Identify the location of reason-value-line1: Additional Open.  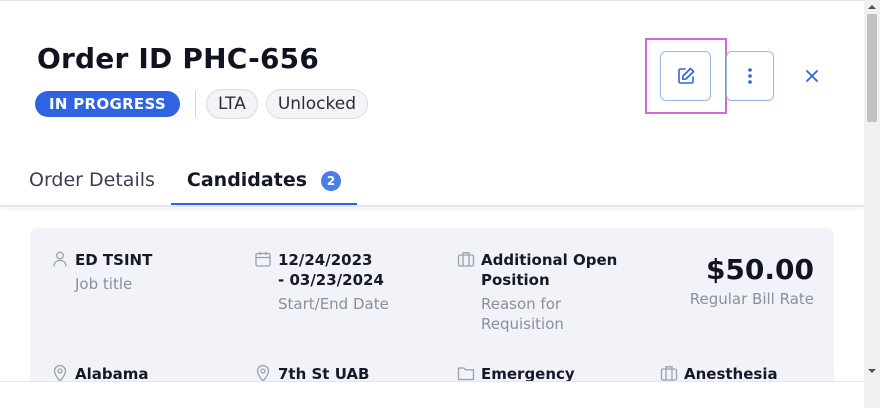
(549, 260).